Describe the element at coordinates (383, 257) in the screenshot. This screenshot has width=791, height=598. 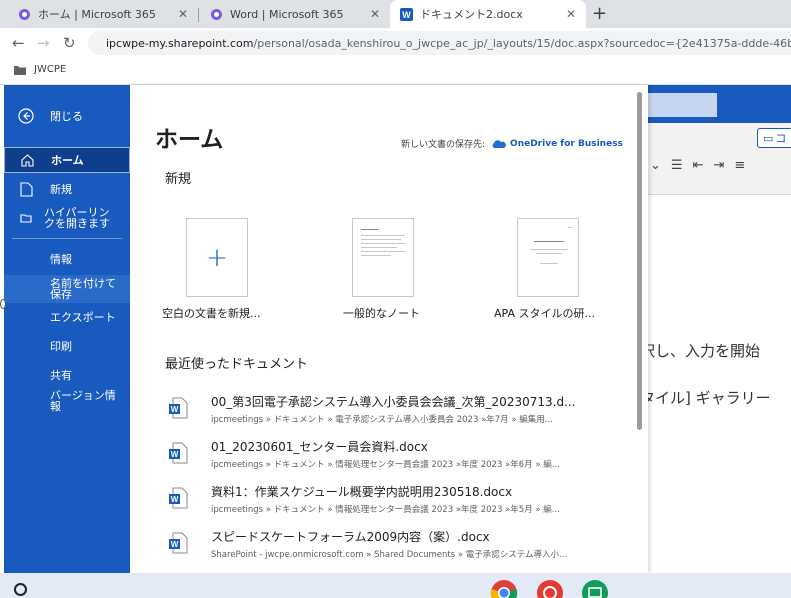
I see `general-notes-template-tile` at that location.